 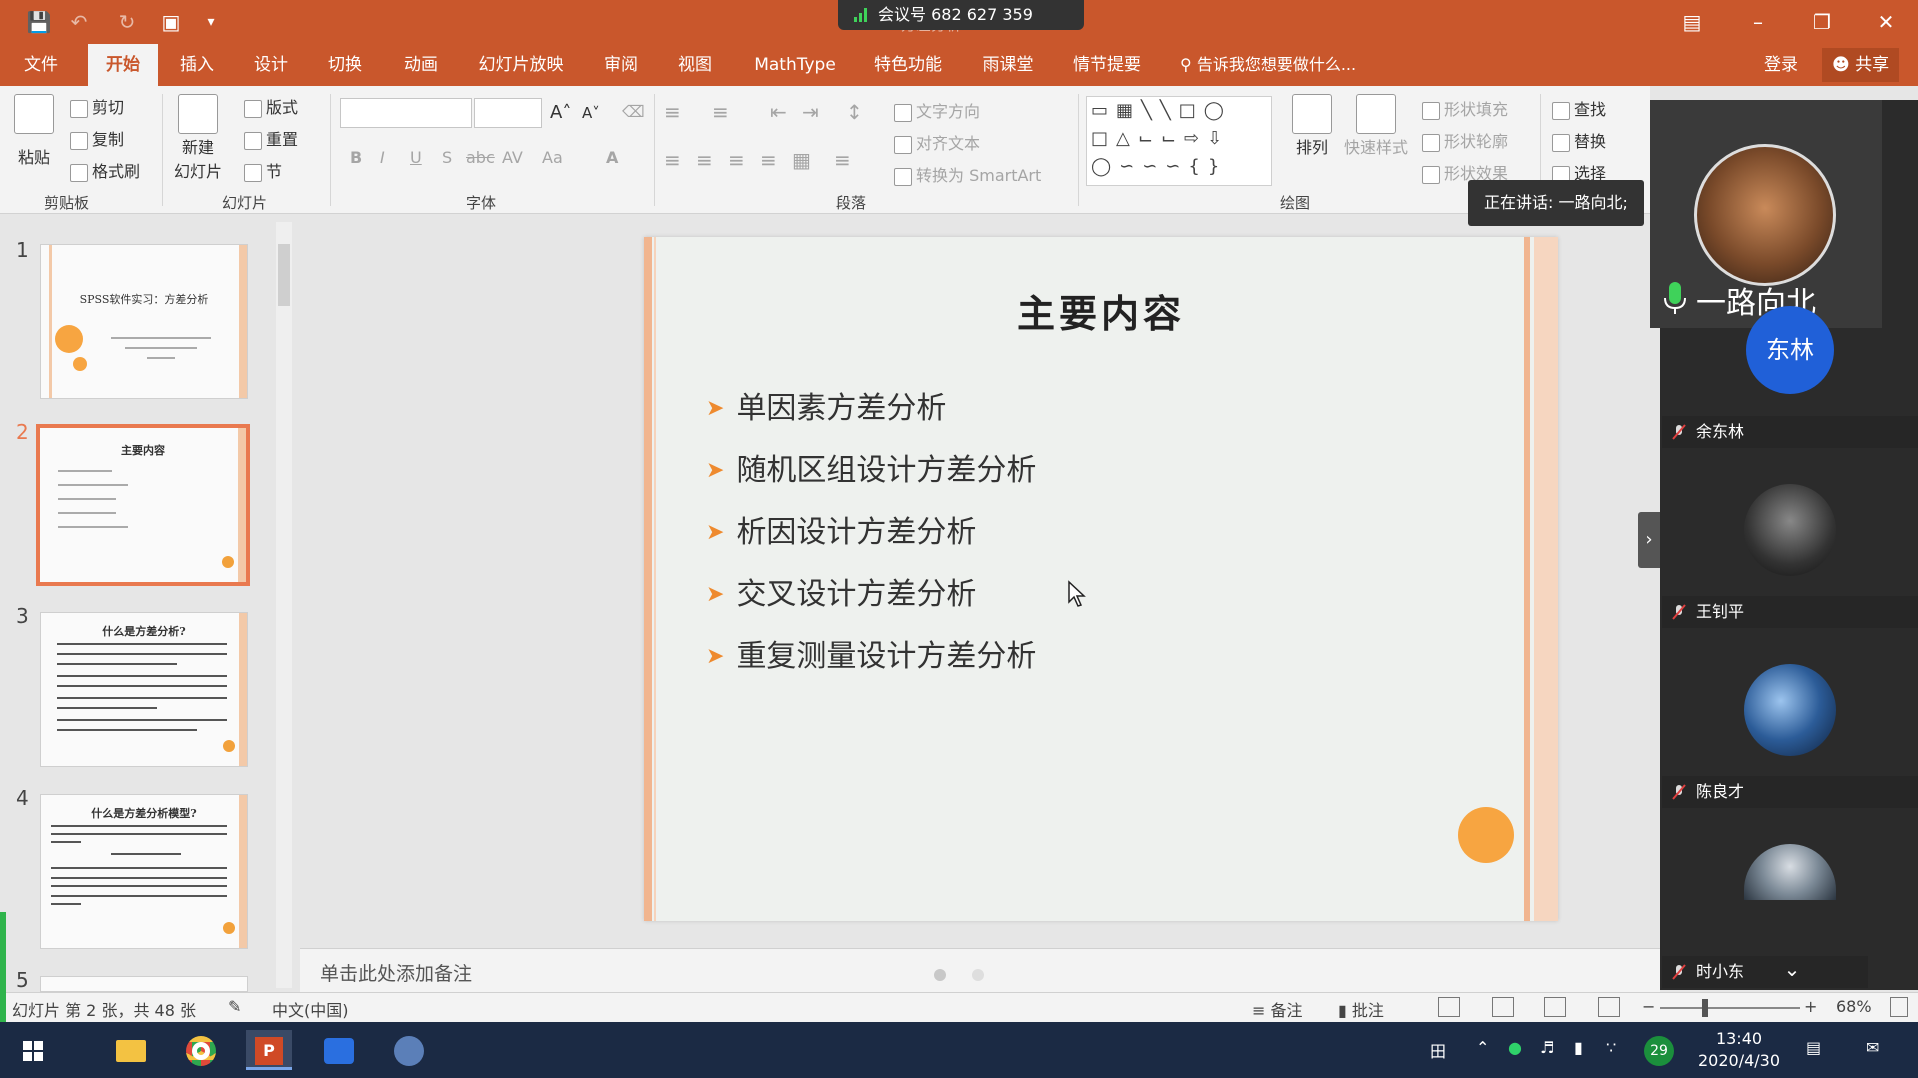 I want to click on bullets-icon: ≡, so click(x=672, y=112).